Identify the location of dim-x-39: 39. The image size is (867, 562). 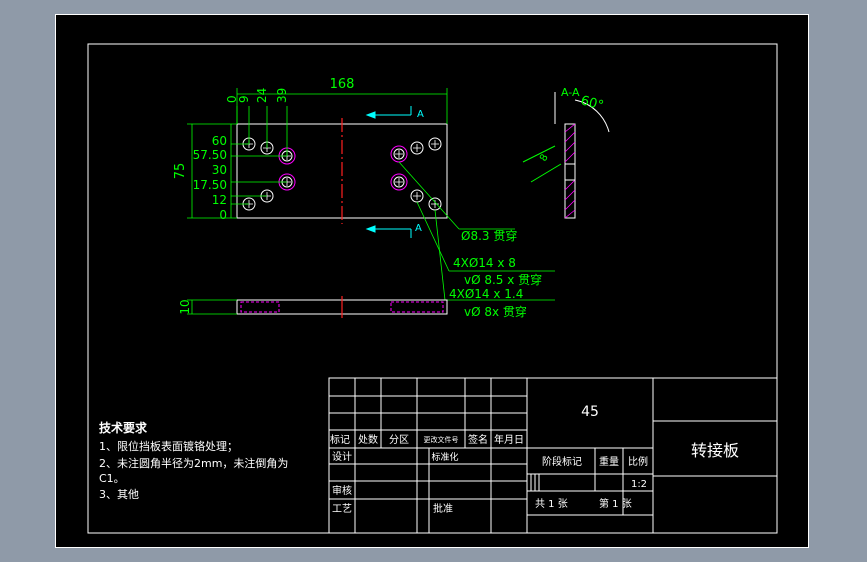
(282, 95).